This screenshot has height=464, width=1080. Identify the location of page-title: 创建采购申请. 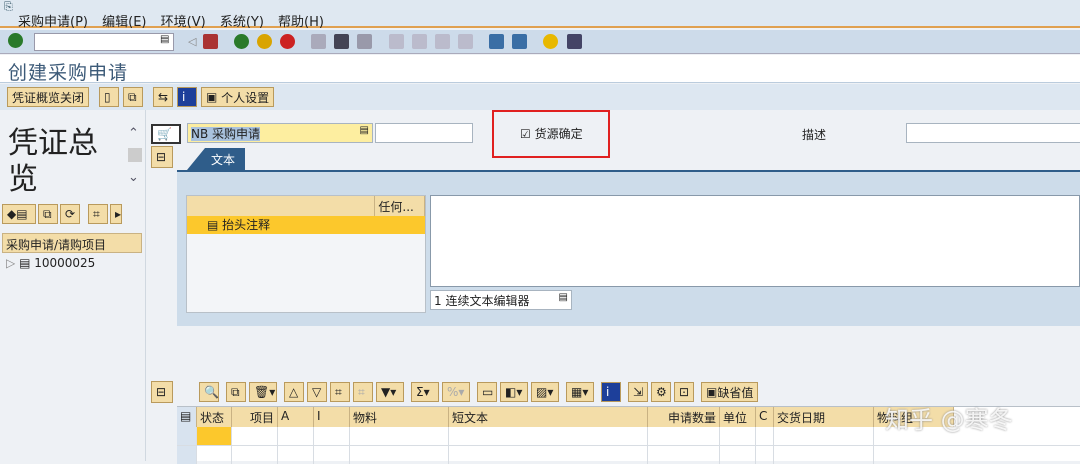
(68, 73).